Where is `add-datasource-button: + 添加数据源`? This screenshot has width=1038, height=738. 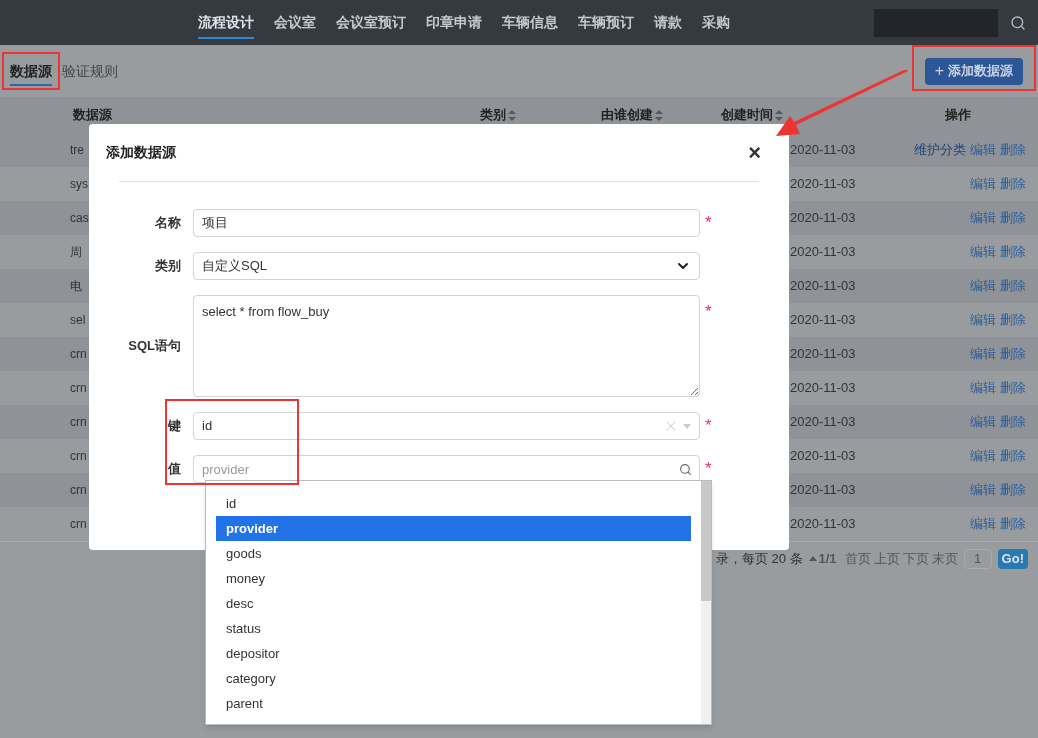 add-datasource-button: + 添加数据源 is located at coordinates (973, 71).